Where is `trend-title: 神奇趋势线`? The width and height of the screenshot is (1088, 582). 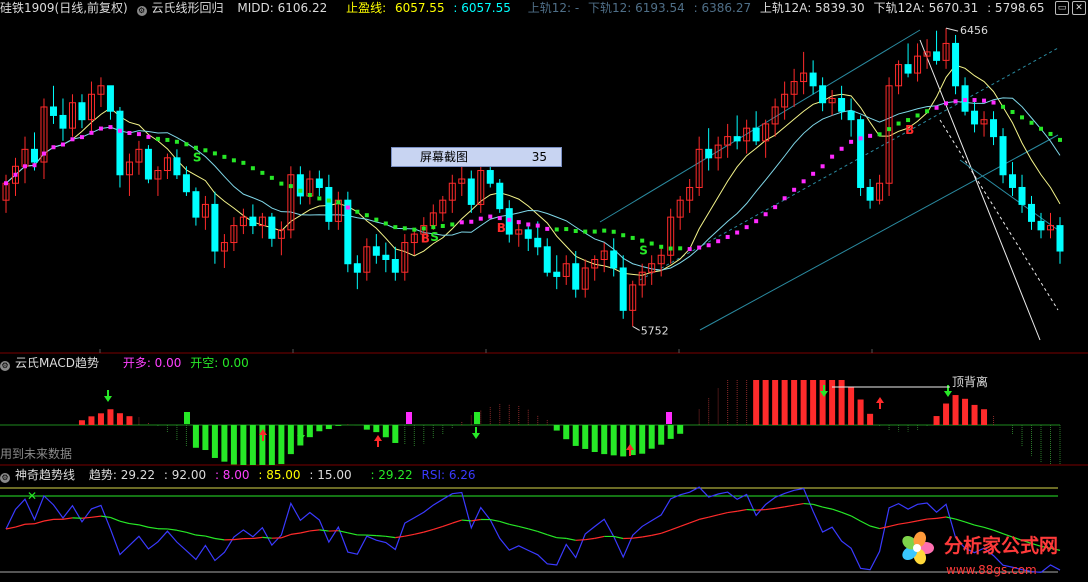
trend-title: 神奇趋势线 is located at coordinates (45, 475).